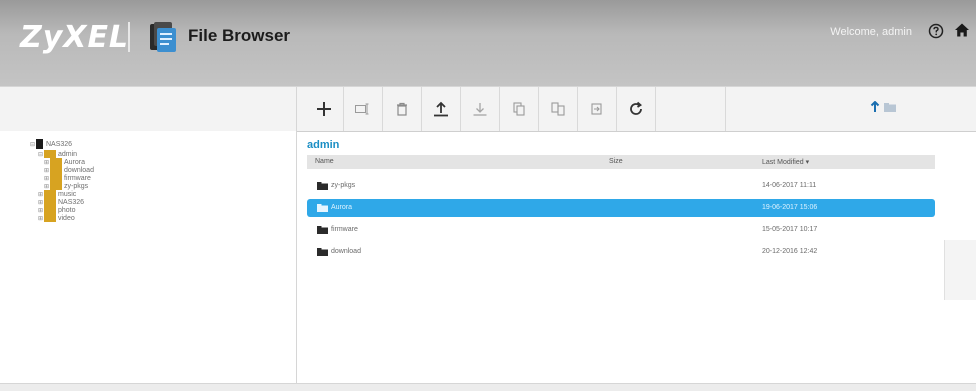 This screenshot has width=976, height=391. Describe the element at coordinates (936, 31) in the screenshot. I see `help-icon` at that location.